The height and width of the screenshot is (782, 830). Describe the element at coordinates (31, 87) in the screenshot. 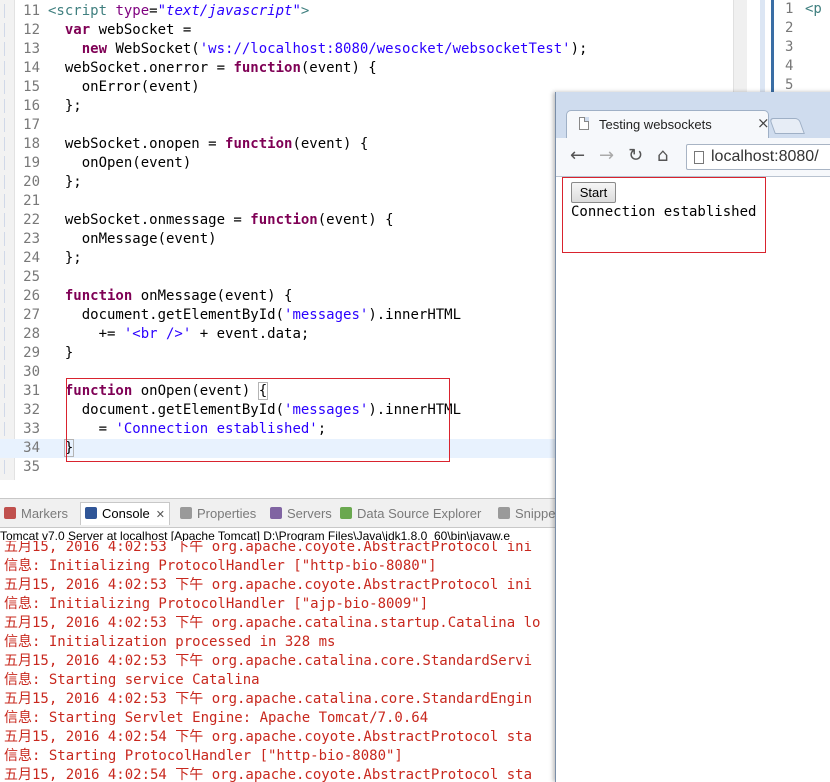

I see `line-number: 15` at that location.